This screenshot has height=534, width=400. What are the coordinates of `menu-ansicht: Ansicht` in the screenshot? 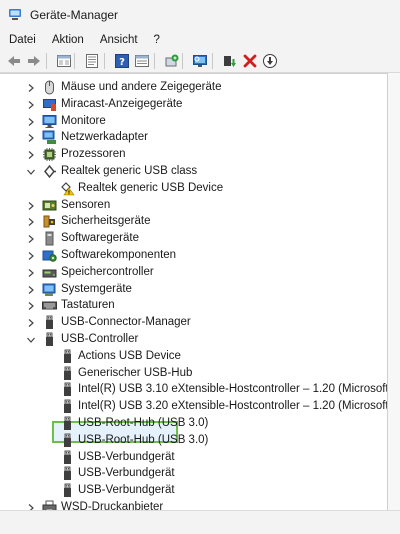 It's located at (119, 40).